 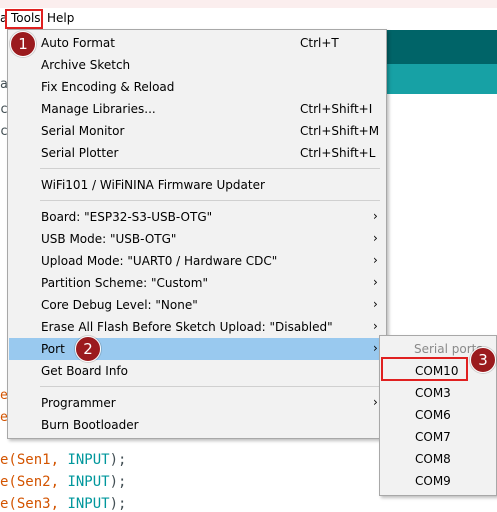 What do you see at coordinates (438, 79) in the screenshot?
I see `editor-tabbar` at bounding box center [438, 79].